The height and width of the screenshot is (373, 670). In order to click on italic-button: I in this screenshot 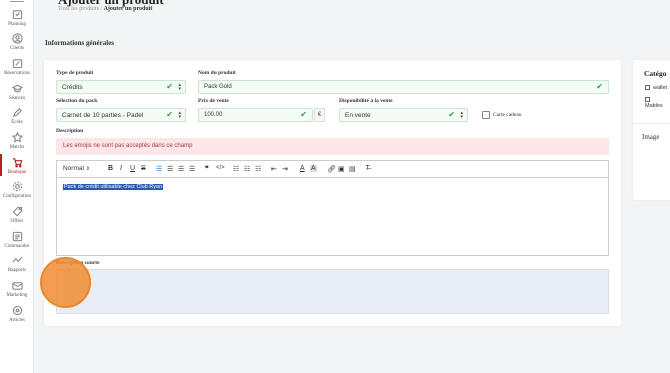, I will do `click(121, 168)`.